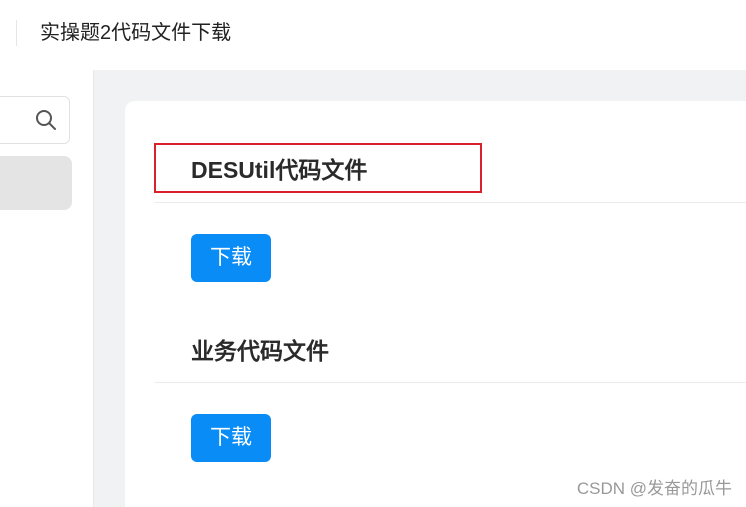  Describe the element at coordinates (373, 35) in the screenshot. I see `top-bar: 实操题2代码文件下载` at that location.